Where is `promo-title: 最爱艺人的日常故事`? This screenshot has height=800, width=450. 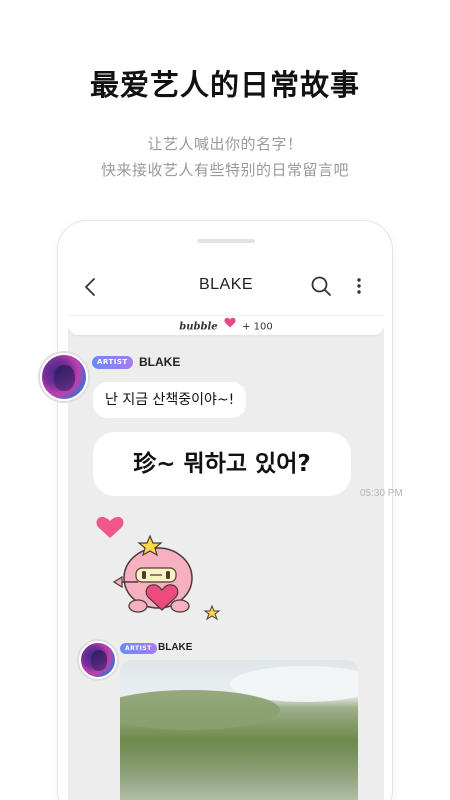
promo-title: 最爱艺人的日常故事 is located at coordinates (224, 83).